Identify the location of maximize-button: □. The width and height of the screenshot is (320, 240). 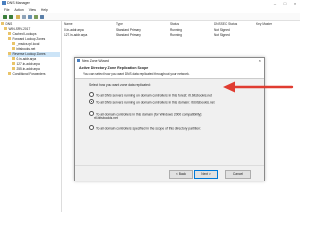
(285, 3).